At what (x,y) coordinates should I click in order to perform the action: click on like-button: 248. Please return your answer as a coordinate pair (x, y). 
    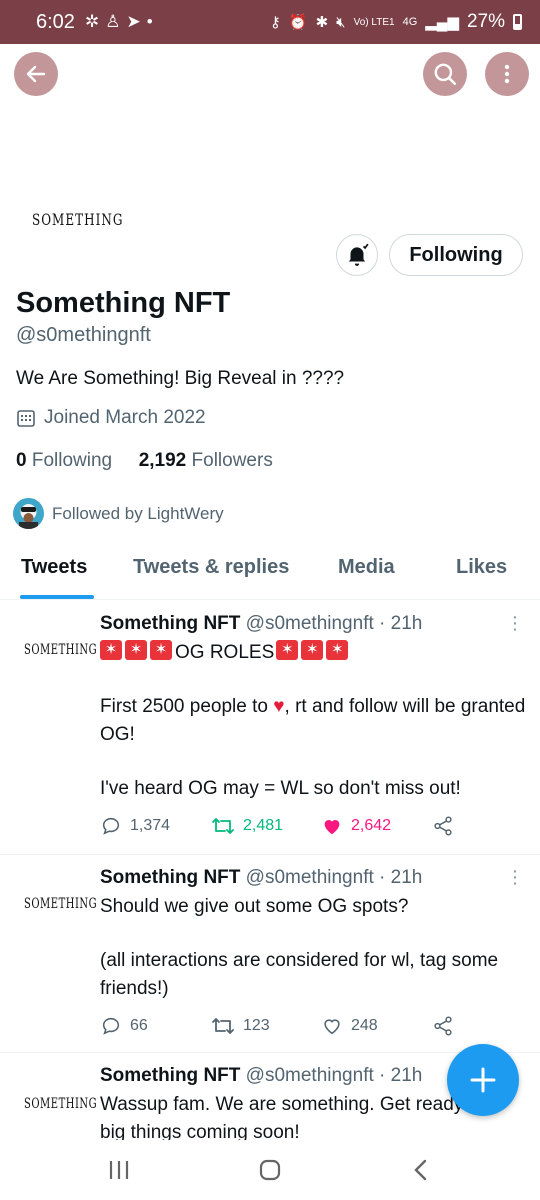
    Looking at the image, I should click on (376, 1026).